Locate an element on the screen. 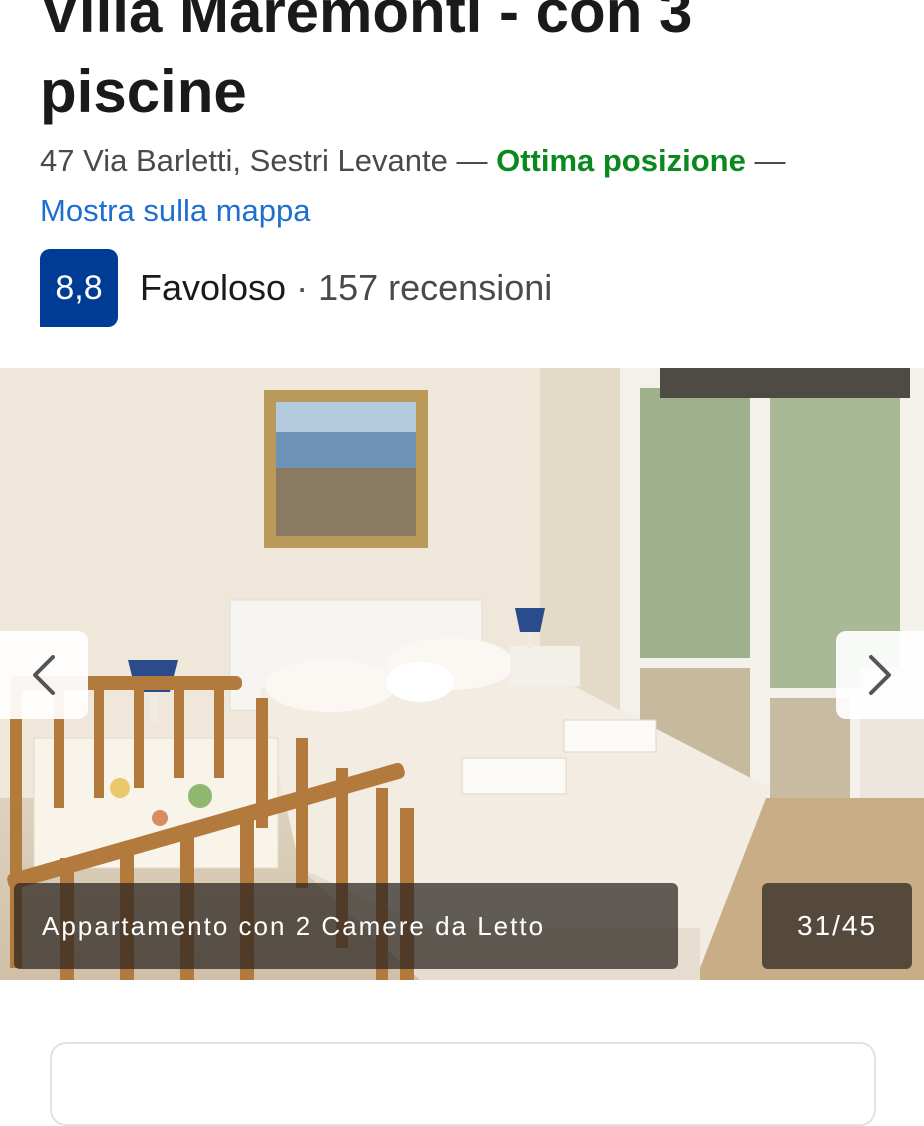 The height and width of the screenshot is (1126, 924). rating-summary: Favoloso · 157 recensioni is located at coordinates (346, 288).